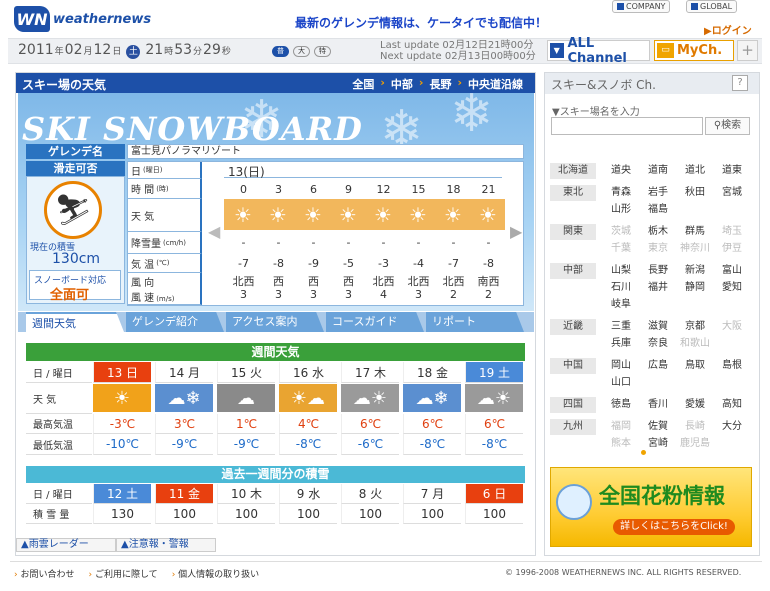 The height and width of the screenshot is (591, 770). I want to click on region-6: 四国, so click(573, 405).